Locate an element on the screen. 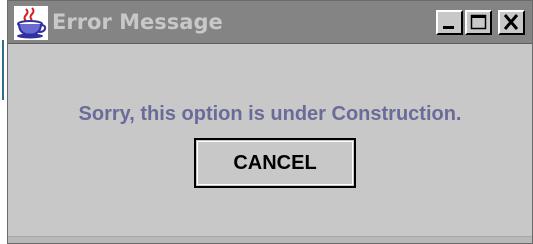 This screenshot has width=533, height=244. minimize-button is located at coordinates (449, 22).